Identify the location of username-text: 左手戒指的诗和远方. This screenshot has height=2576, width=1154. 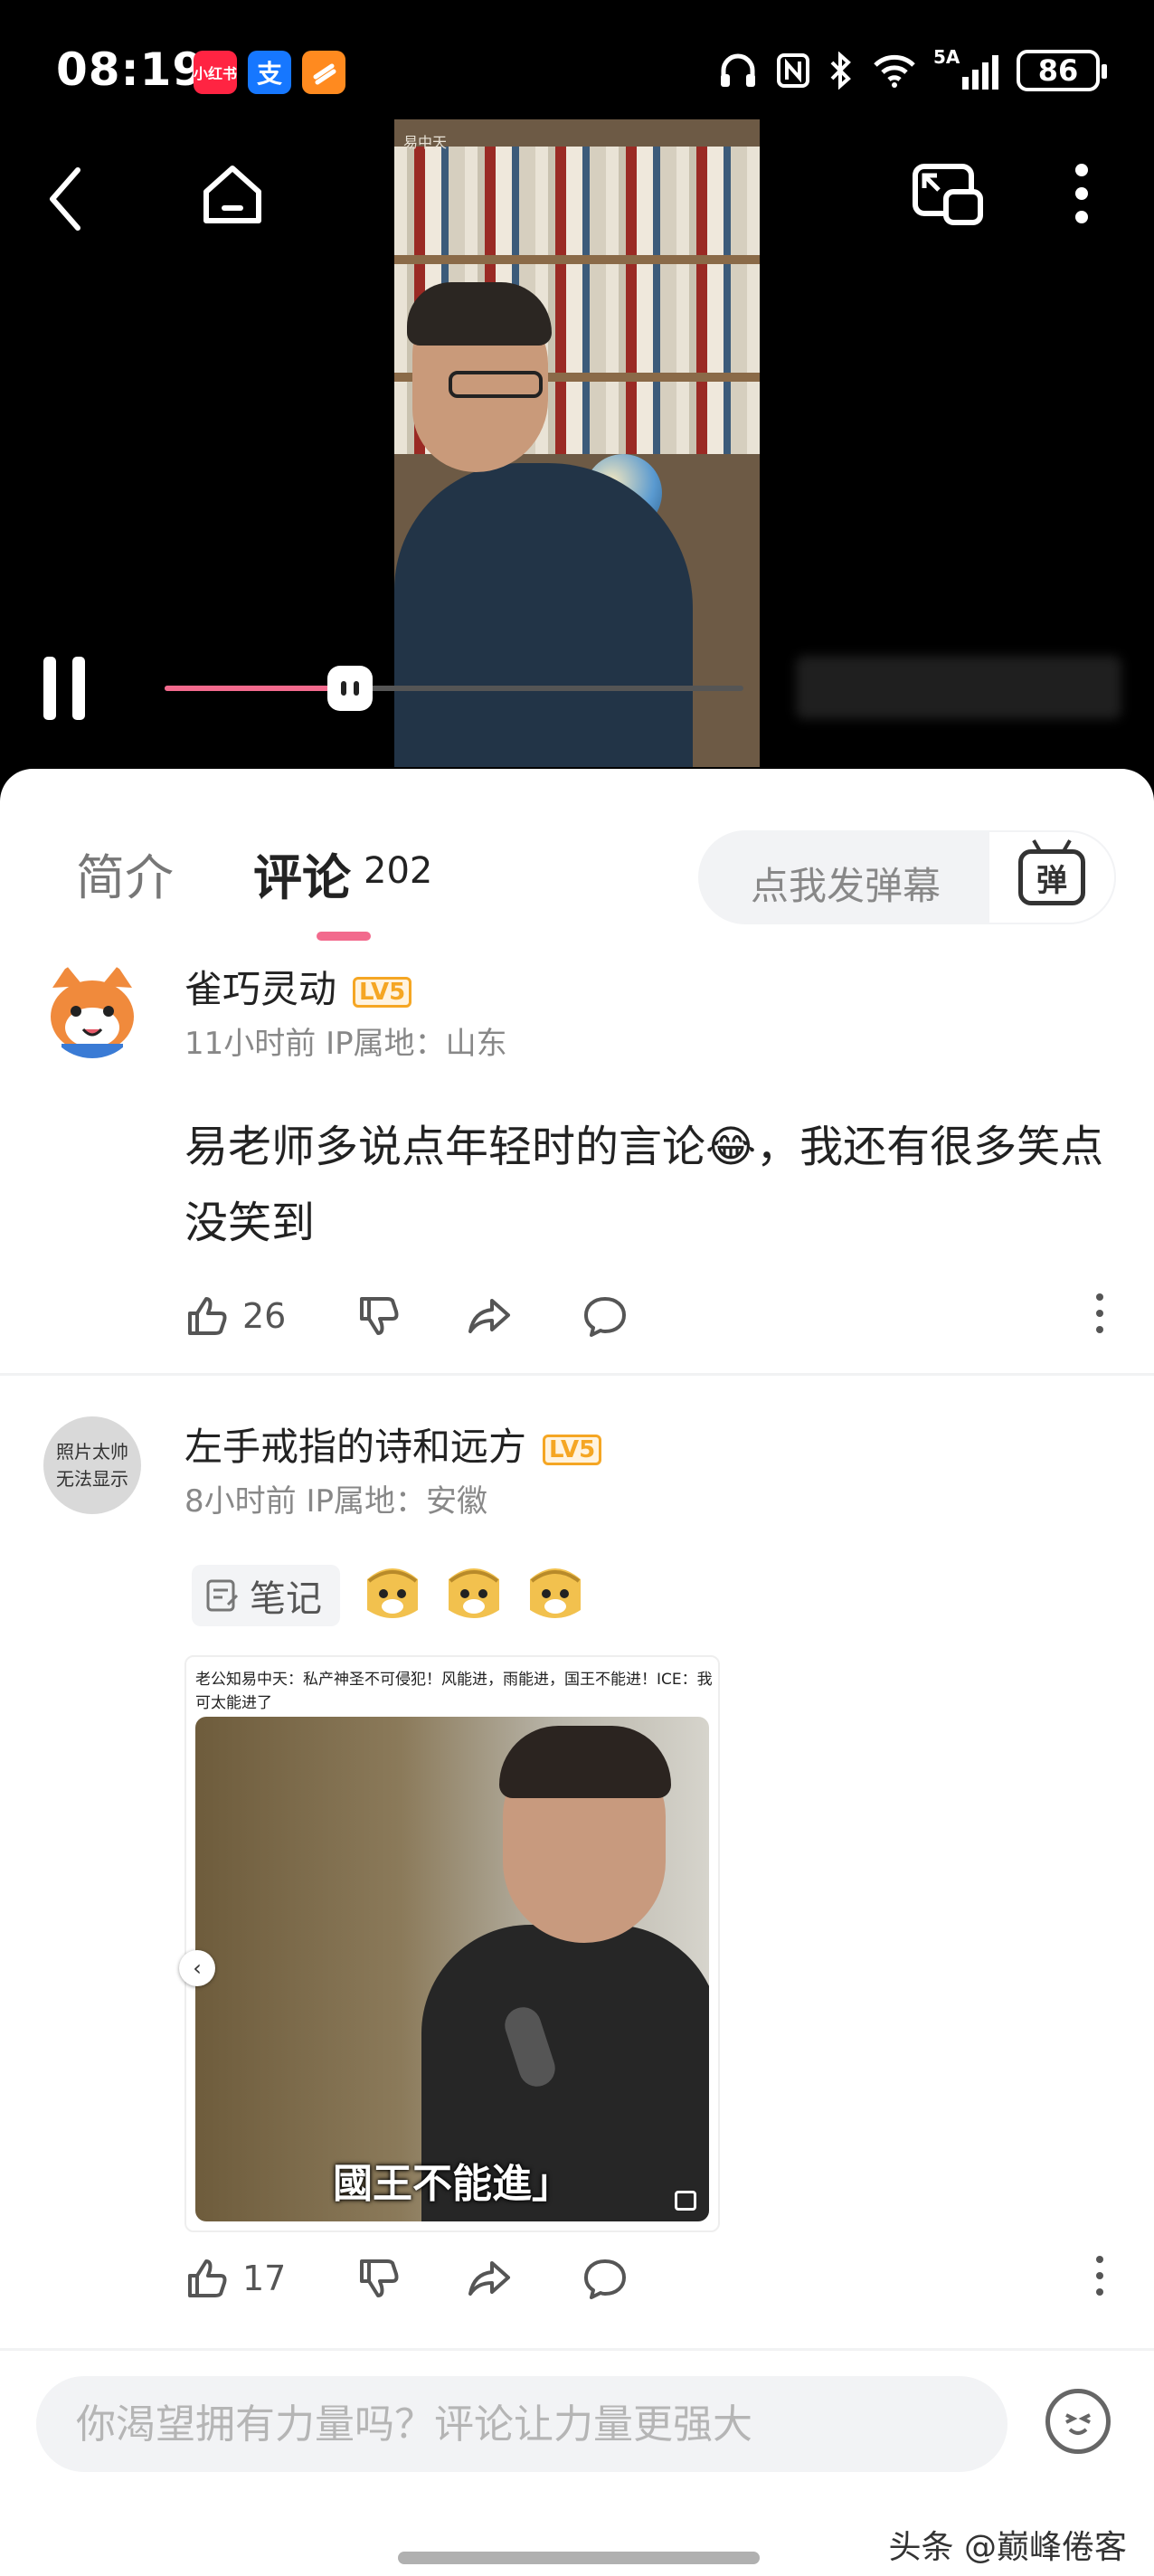
(355, 1447).